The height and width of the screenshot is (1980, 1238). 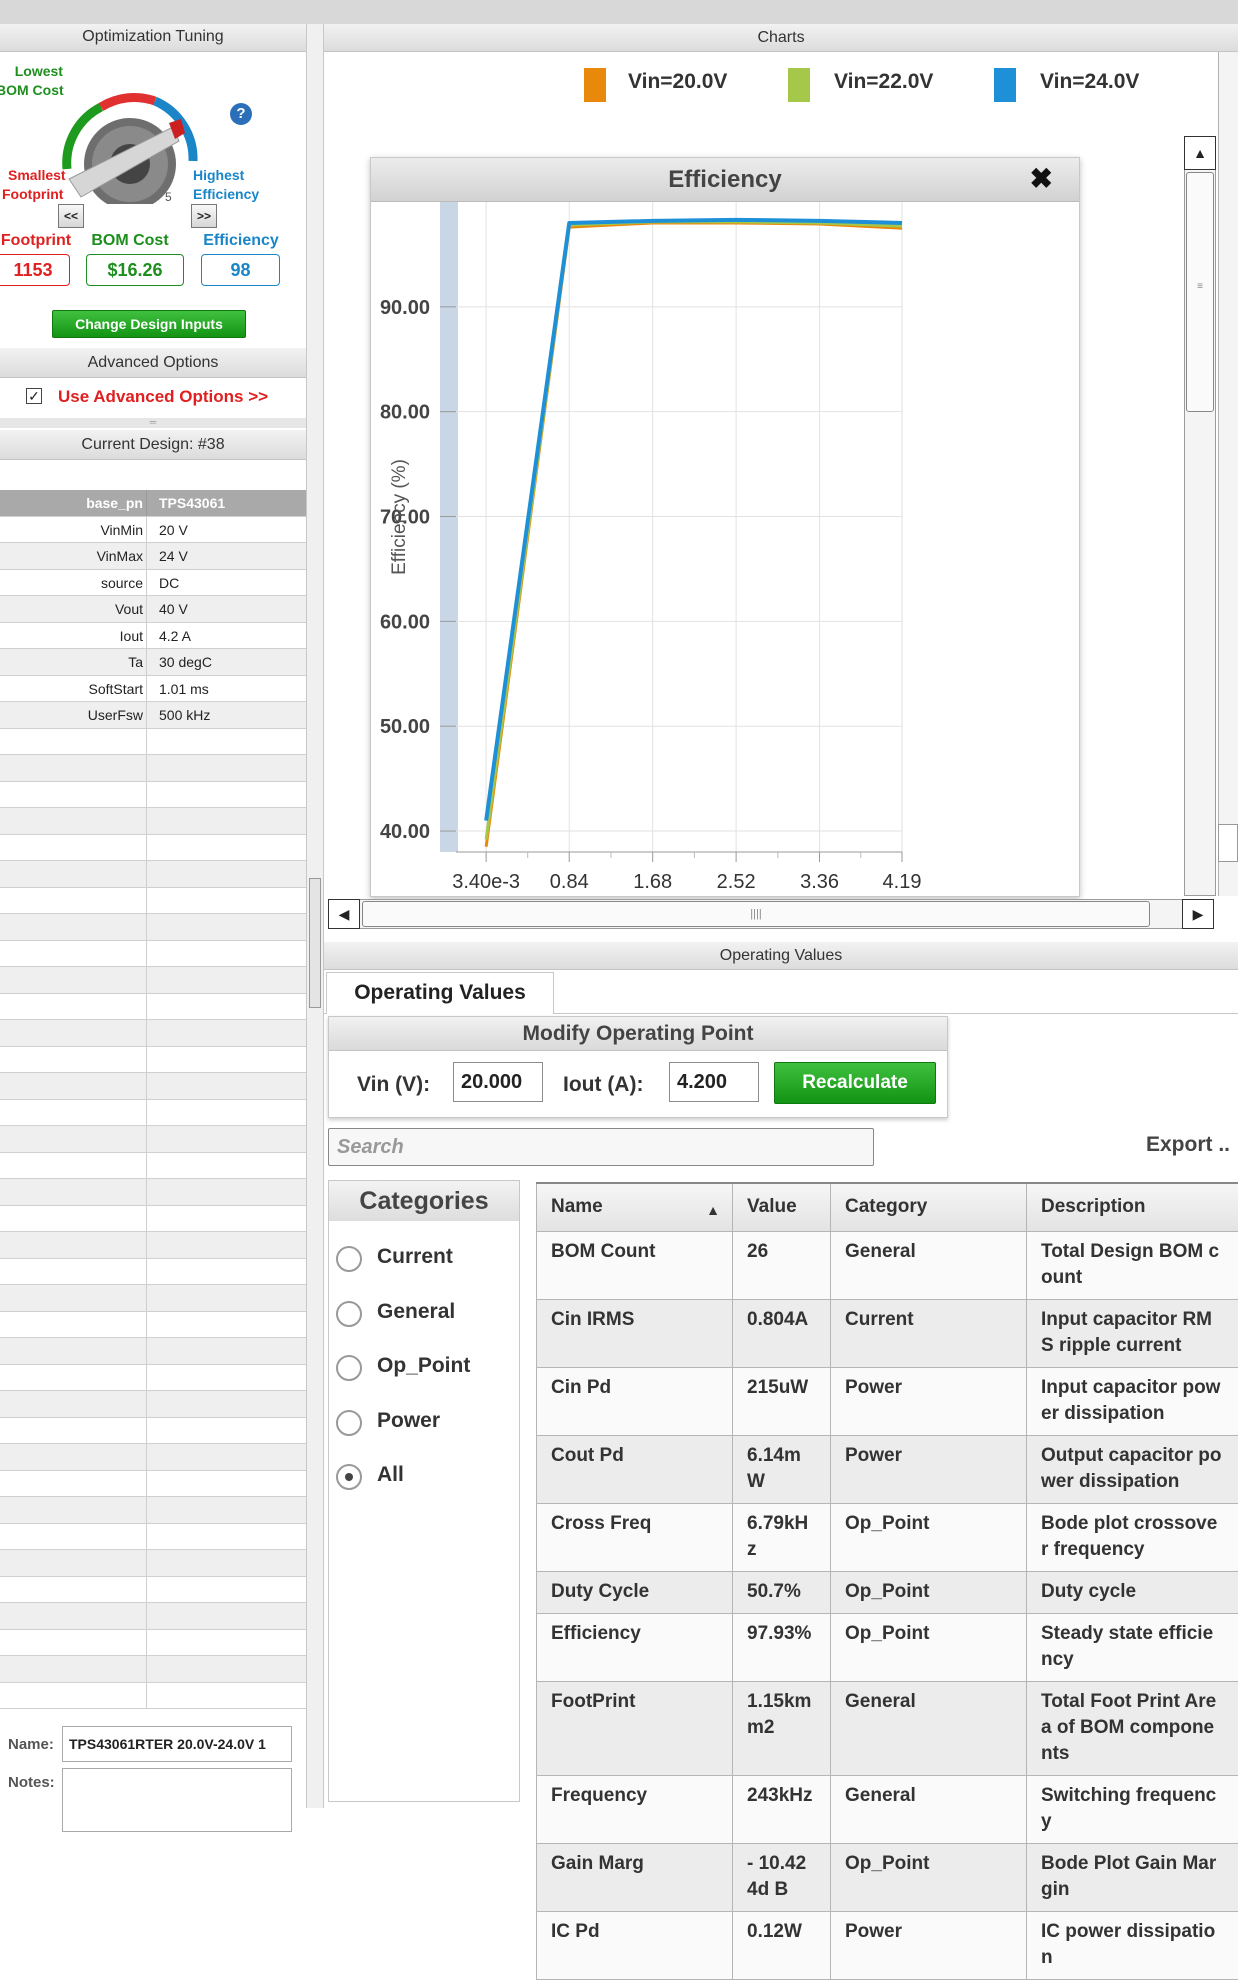 What do you see at coordinates (1200, 153) in the screenshot?
I see `scroll-up-arrow-icon: ▲` at bounding box center [1200, 153].